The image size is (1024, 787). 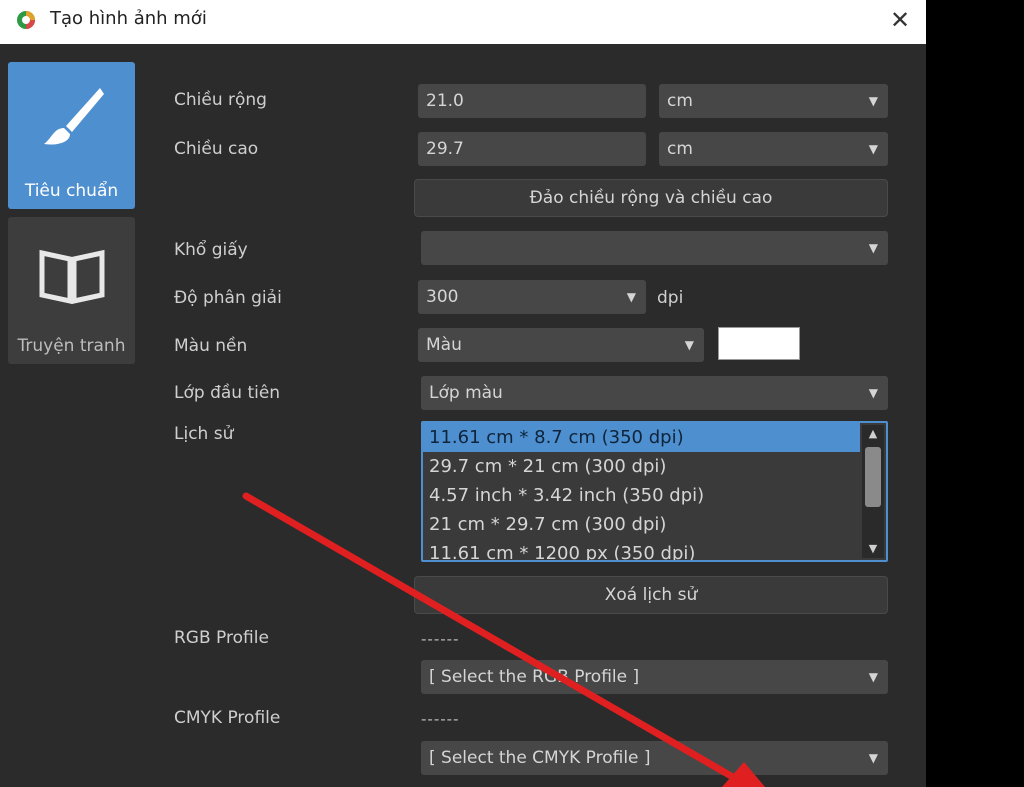 What do you see at coordinates (534, 677) in the screenshot?
I see `rgb-profile-placeholder: [ Select the RGB Profile ]` at bounding box center [534, 677].